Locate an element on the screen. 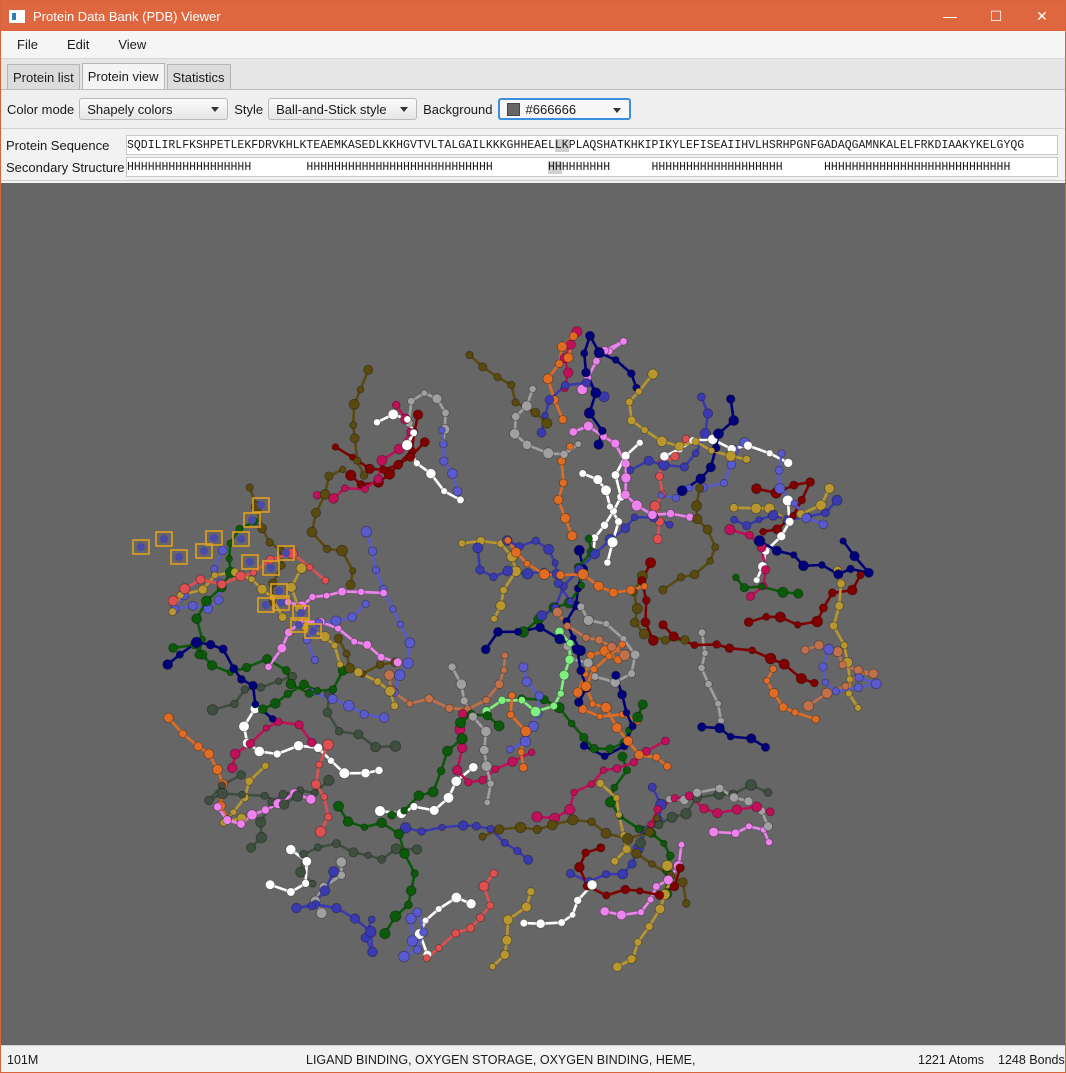  style-select: Ball-and-Stick style is located at coordinates (343, 109).